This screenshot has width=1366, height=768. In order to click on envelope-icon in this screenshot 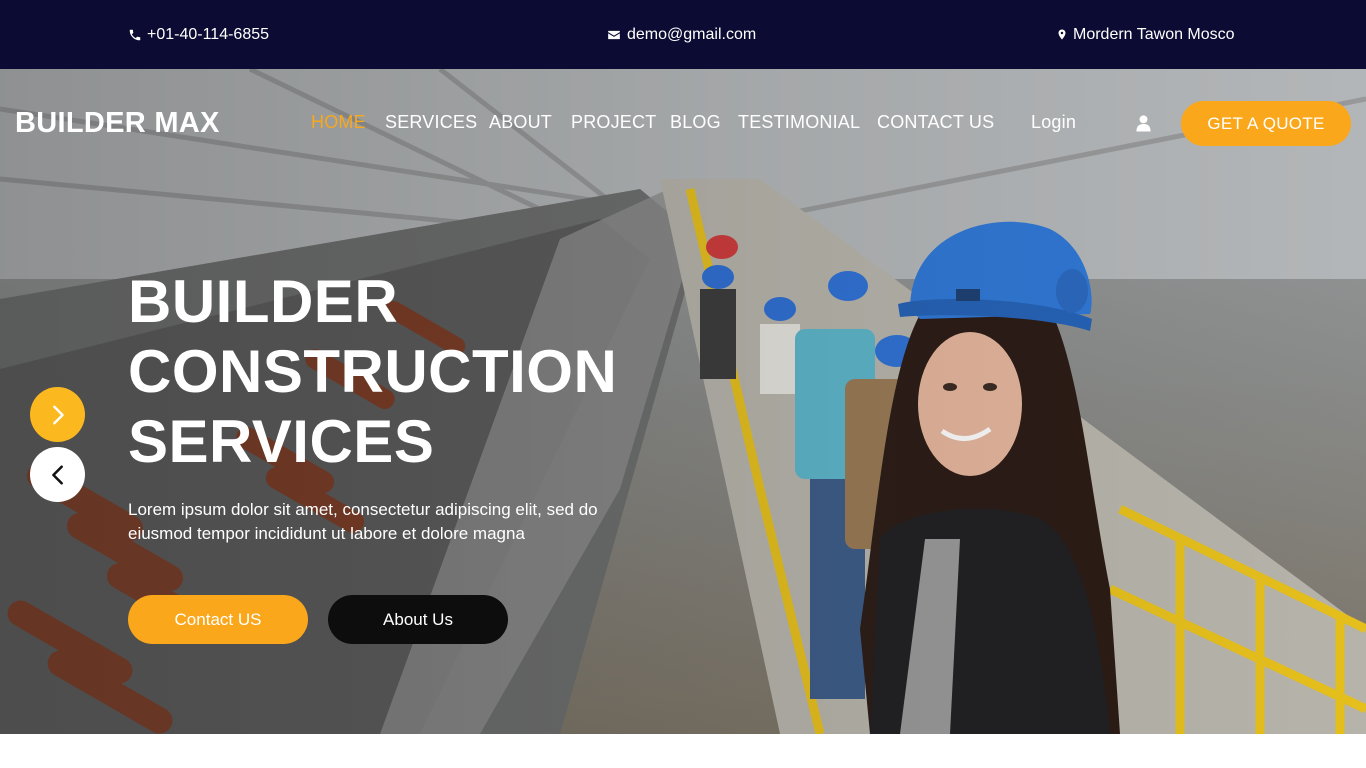, I will do `click(614, 34)`.